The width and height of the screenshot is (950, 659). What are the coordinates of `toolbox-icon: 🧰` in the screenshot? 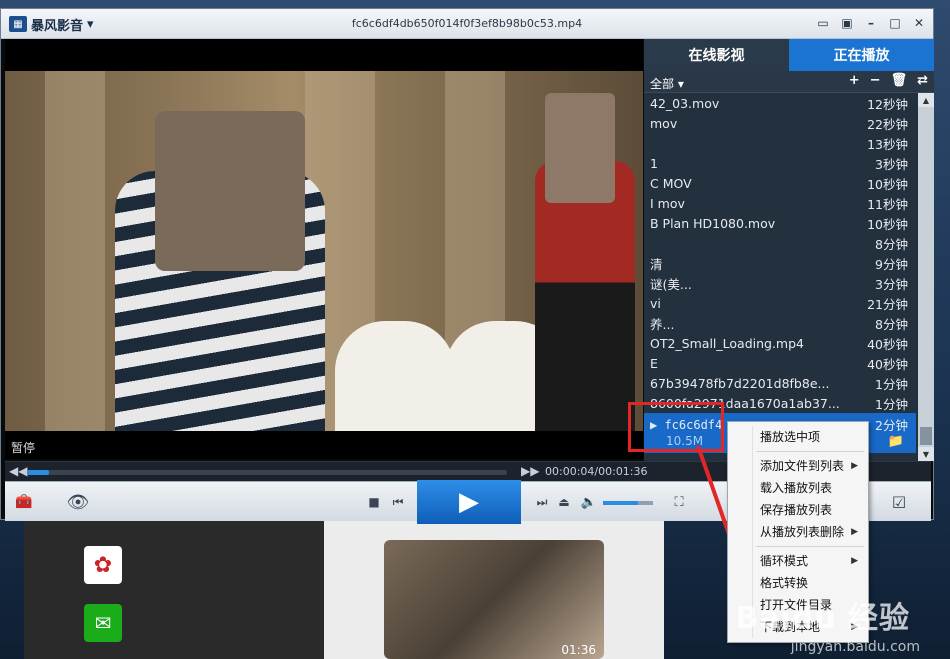 It's located at (24, 502).